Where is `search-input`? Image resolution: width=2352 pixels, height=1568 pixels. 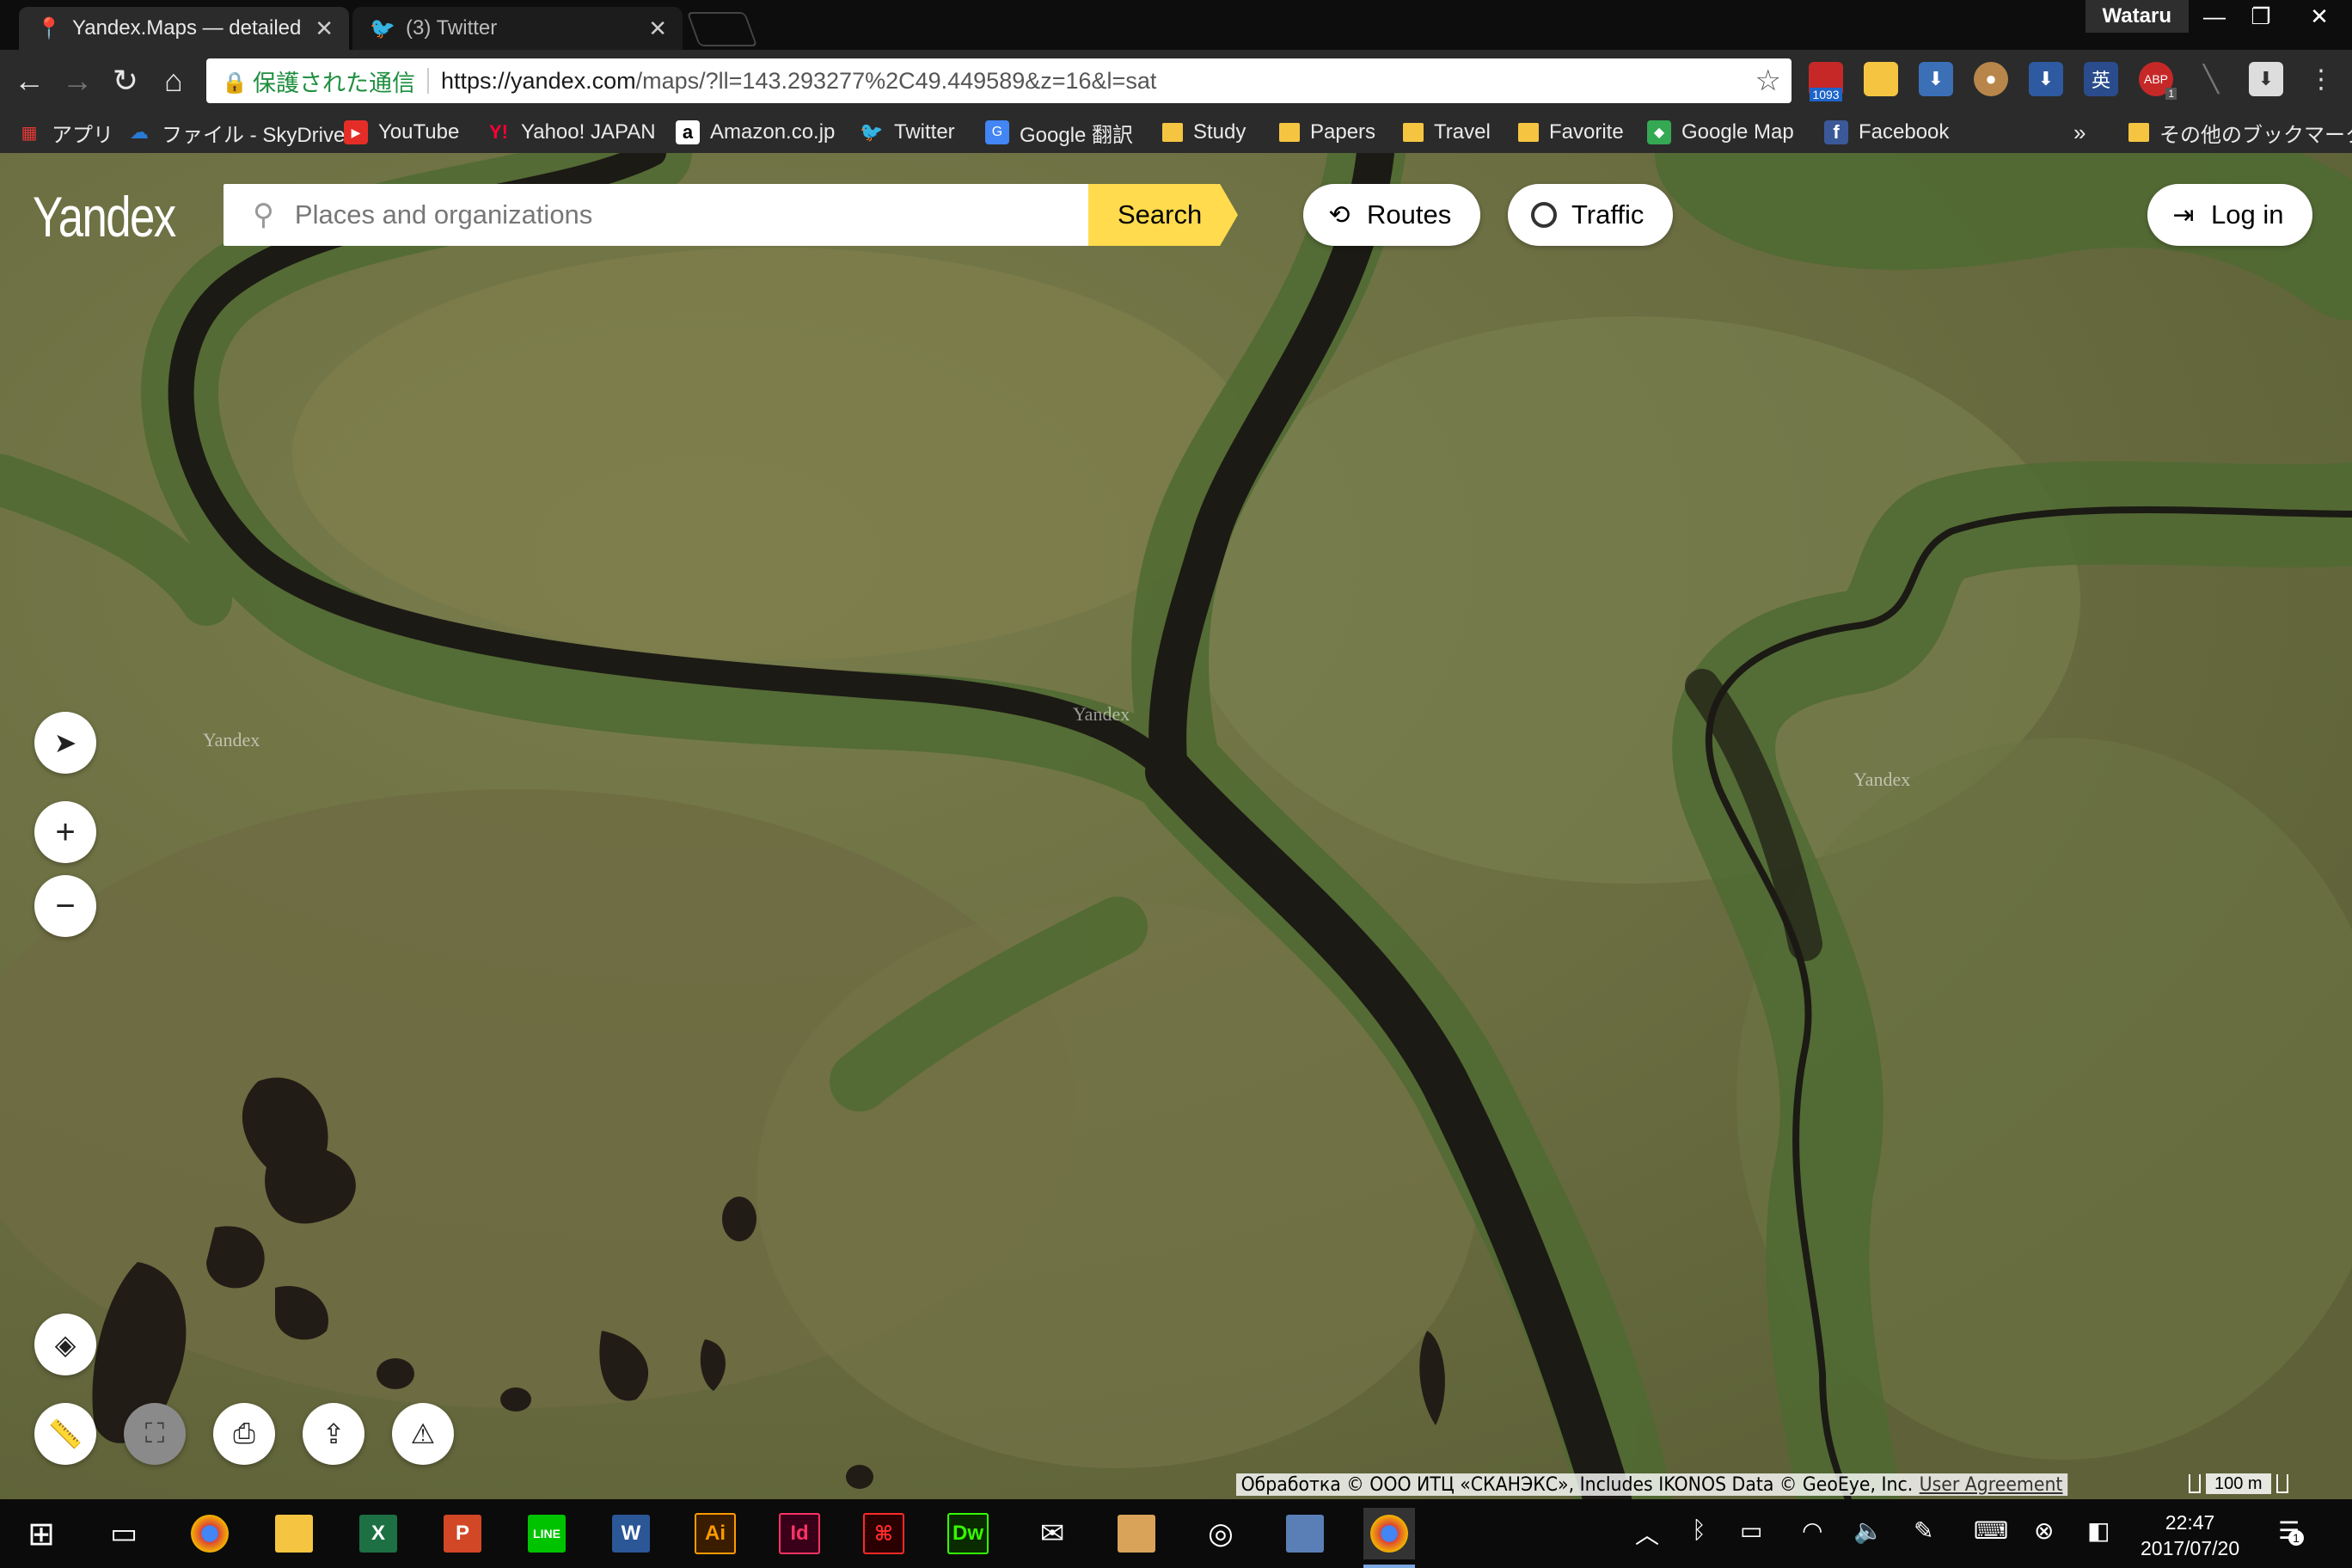
search-input is located at coordinates (672, 215).